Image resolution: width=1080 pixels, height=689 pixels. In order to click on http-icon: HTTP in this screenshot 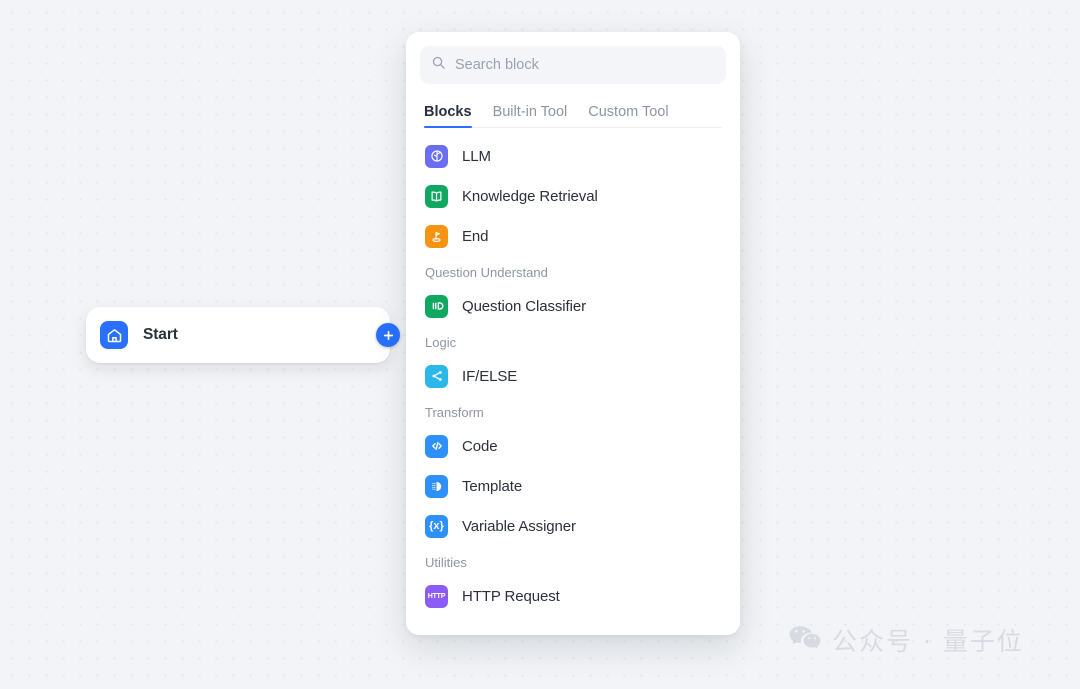, I will do `click(436, 596)`.